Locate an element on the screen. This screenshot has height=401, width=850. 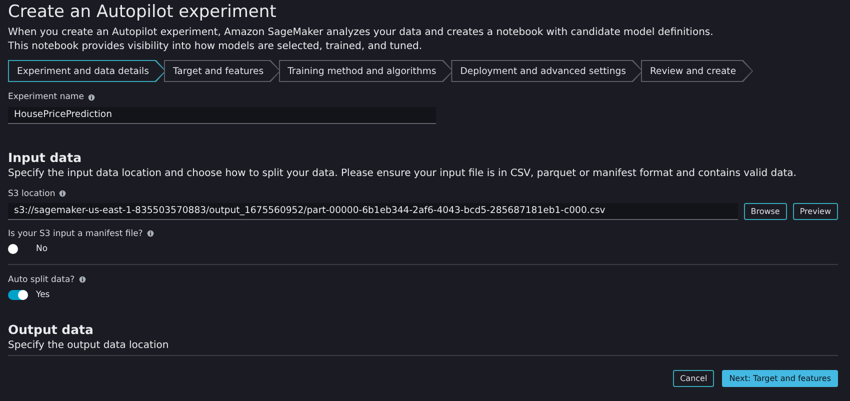
wizard-step: Training method and algorithms is located at coordinates (366, 71).